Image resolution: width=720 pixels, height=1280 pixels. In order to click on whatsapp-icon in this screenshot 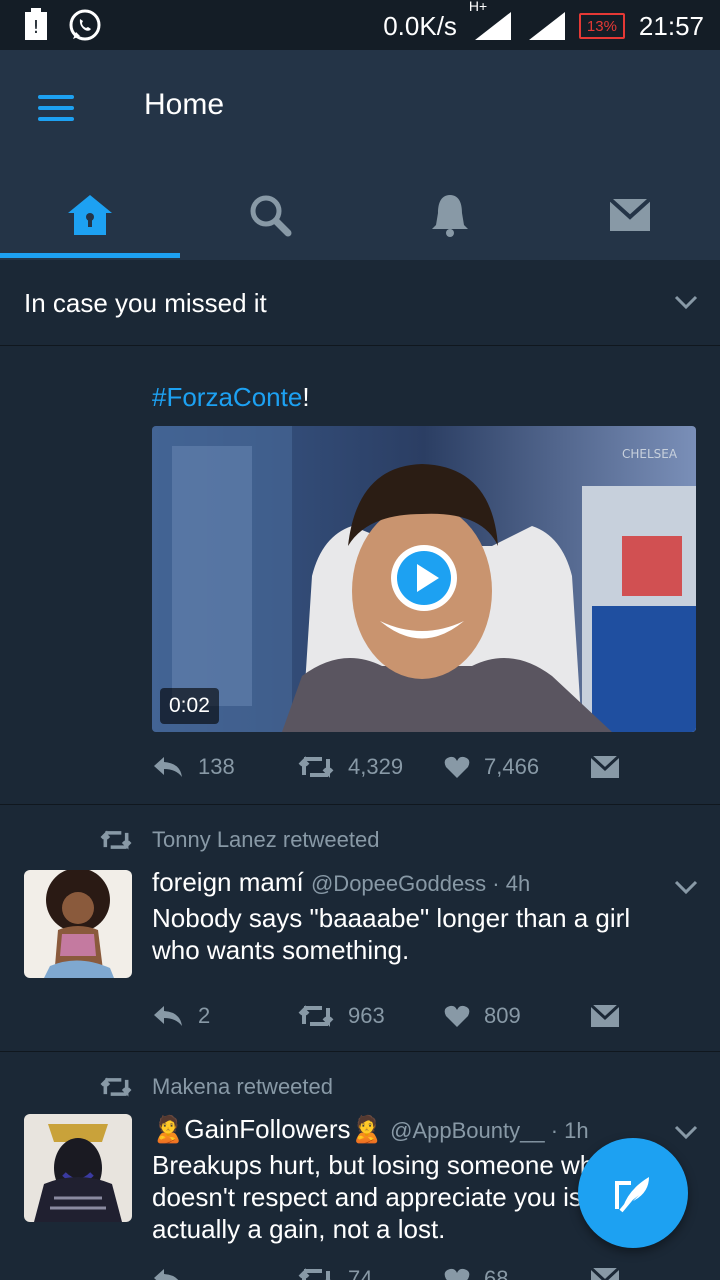, I will do `click(85, 25)`.